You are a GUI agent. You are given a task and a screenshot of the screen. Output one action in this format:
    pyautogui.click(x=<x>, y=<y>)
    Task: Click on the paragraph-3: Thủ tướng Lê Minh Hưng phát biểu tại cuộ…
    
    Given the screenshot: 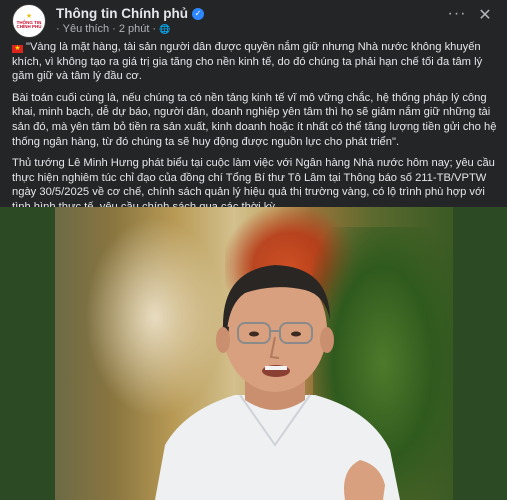 What is the action you would take?
    pyautogui.click(x=253, y=185)
    